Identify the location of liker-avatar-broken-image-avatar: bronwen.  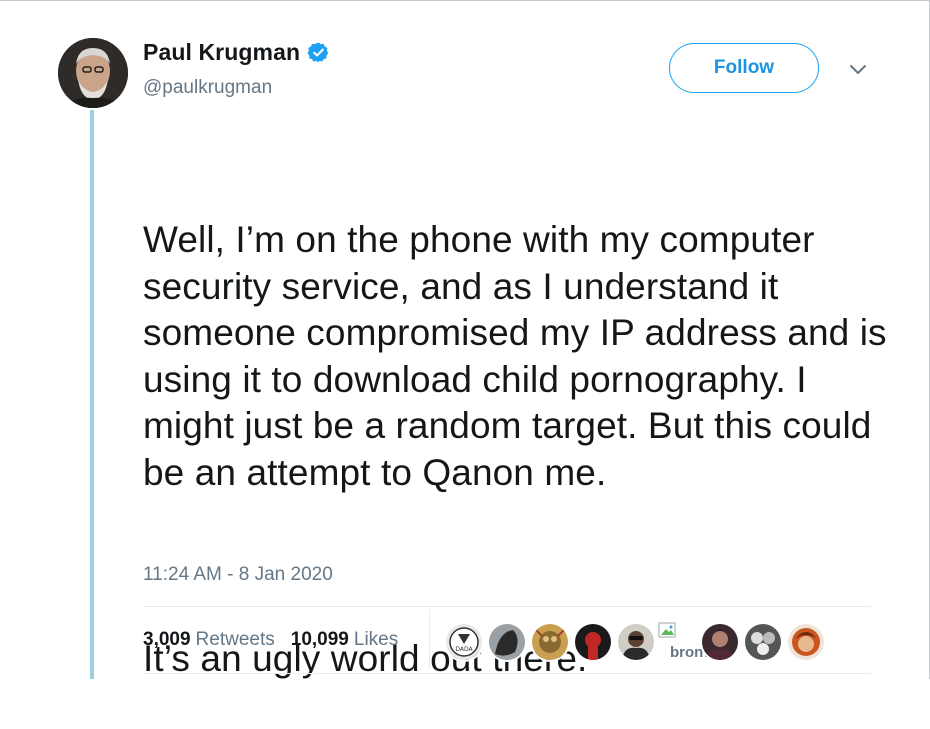
(695, 643).